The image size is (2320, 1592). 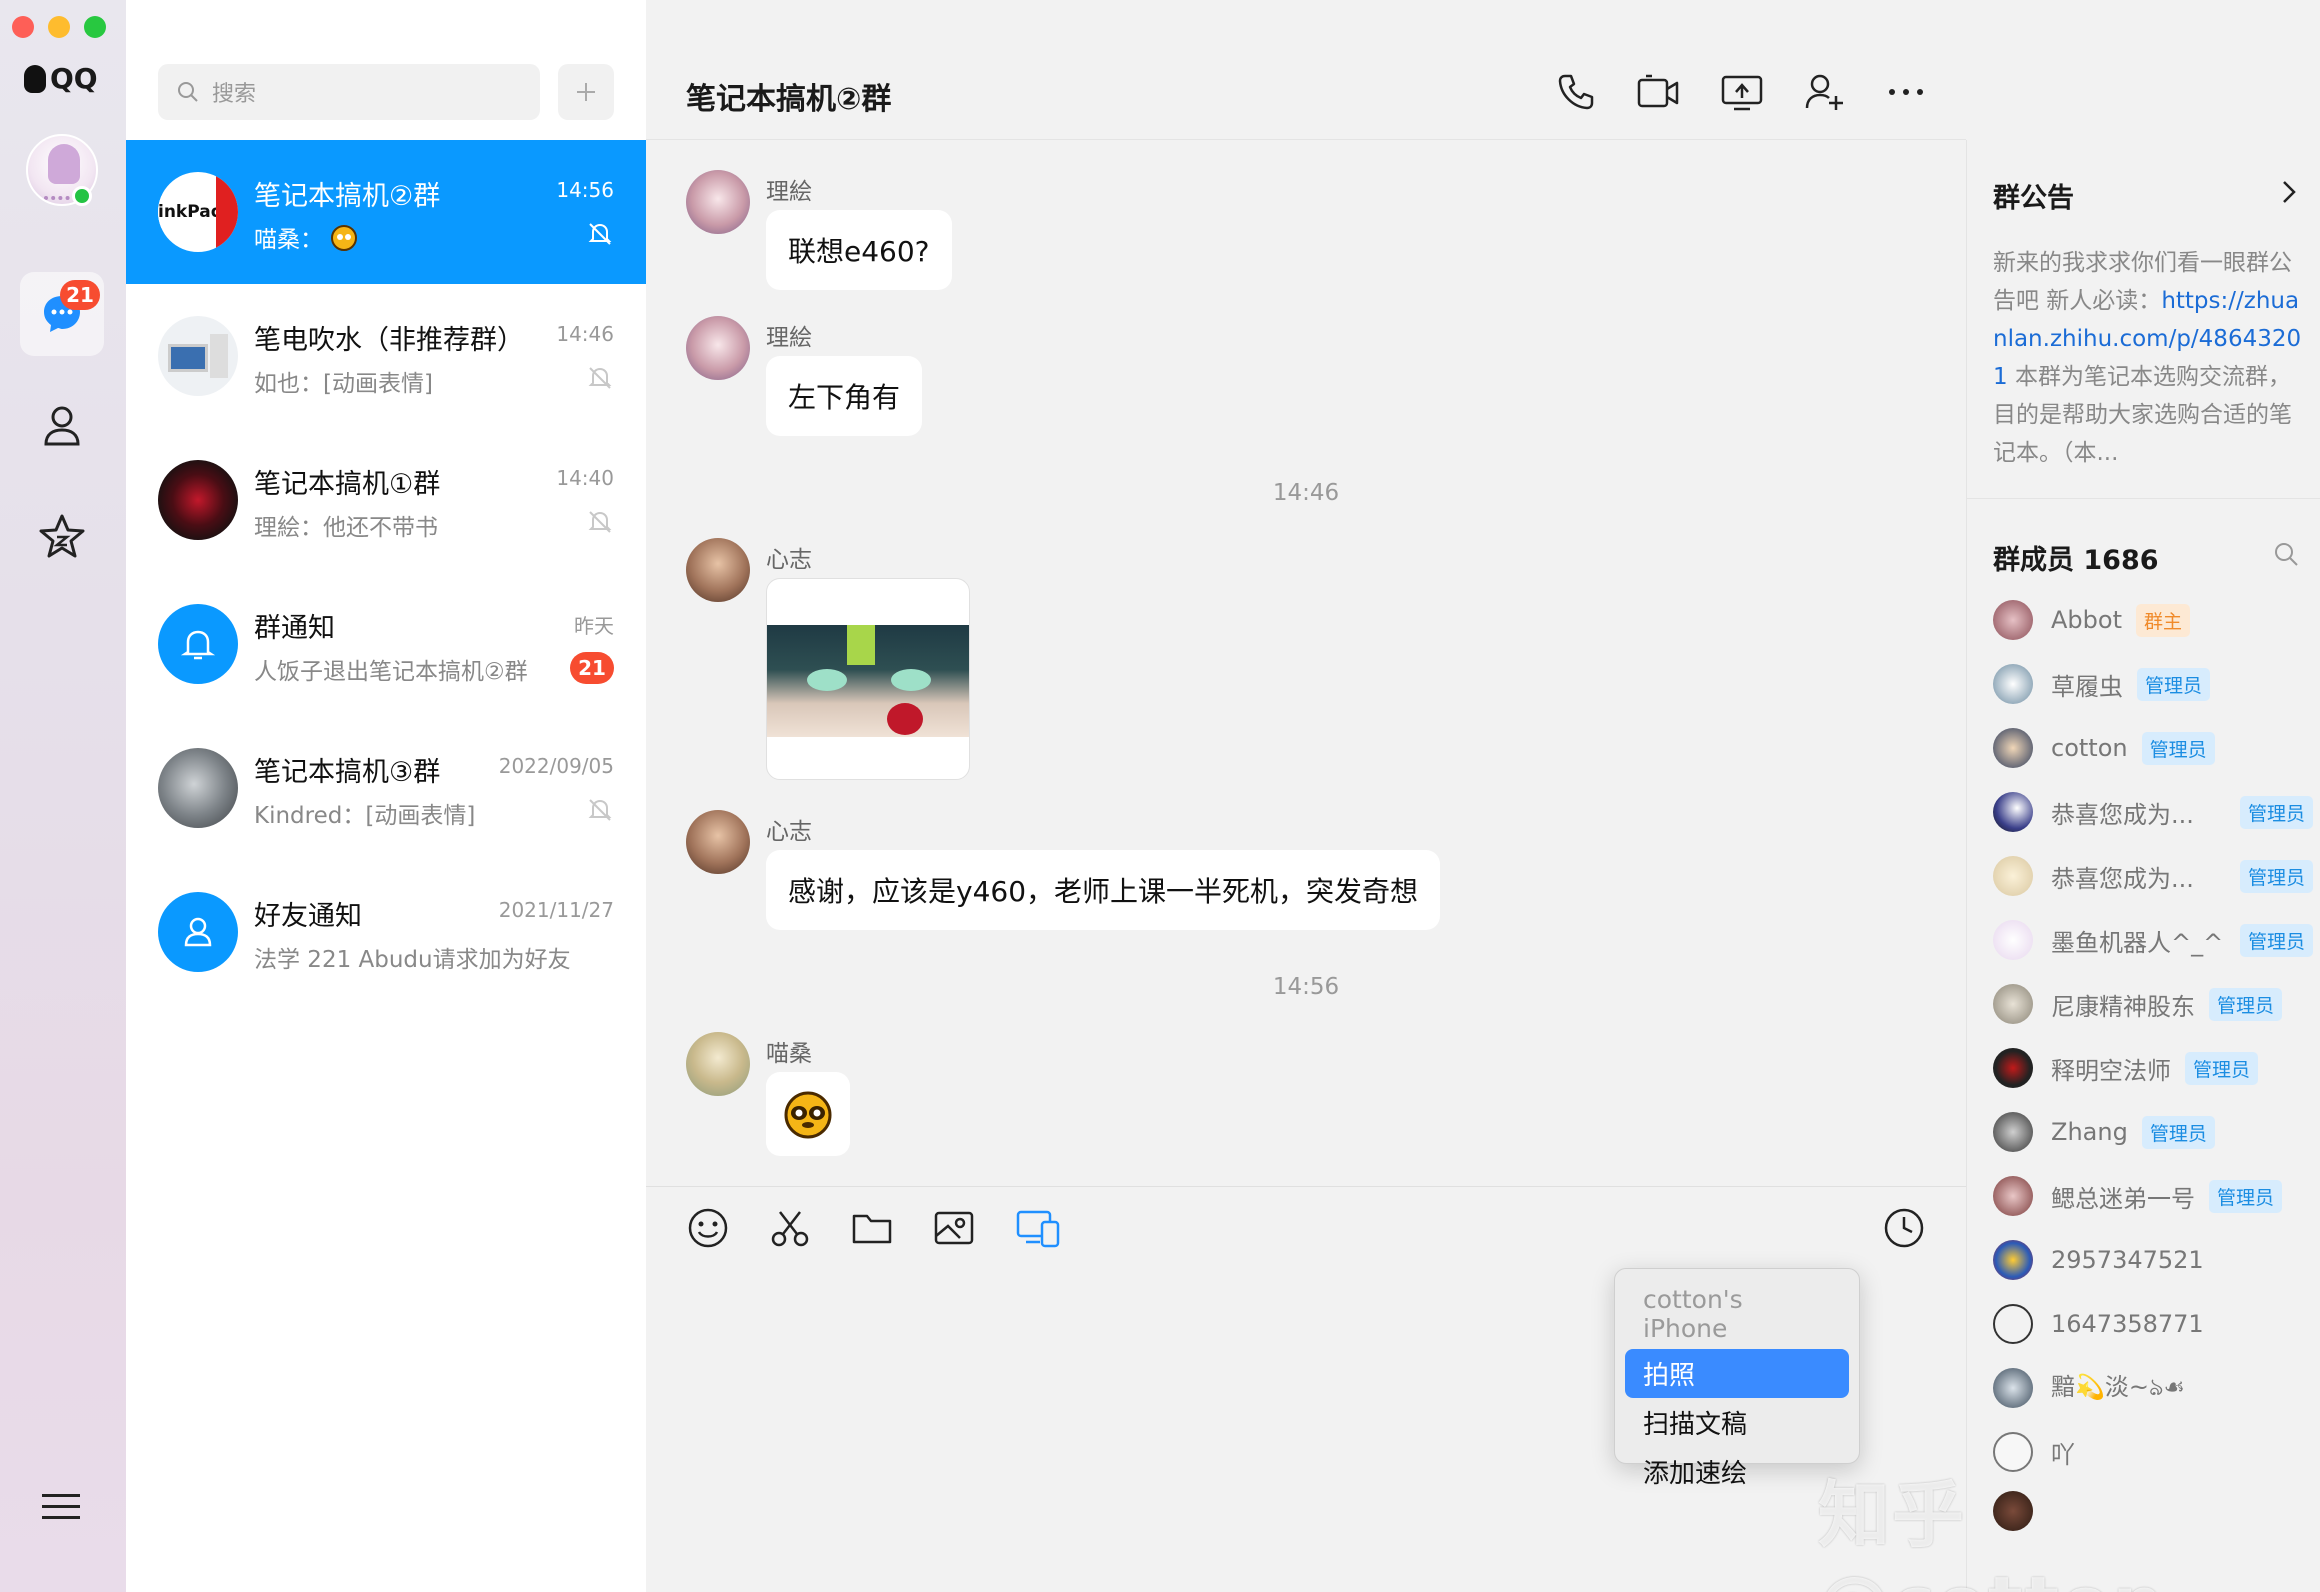 I want to click on menu-item-add-sketch: 添加速绘, so click(x=1737, y=1471).